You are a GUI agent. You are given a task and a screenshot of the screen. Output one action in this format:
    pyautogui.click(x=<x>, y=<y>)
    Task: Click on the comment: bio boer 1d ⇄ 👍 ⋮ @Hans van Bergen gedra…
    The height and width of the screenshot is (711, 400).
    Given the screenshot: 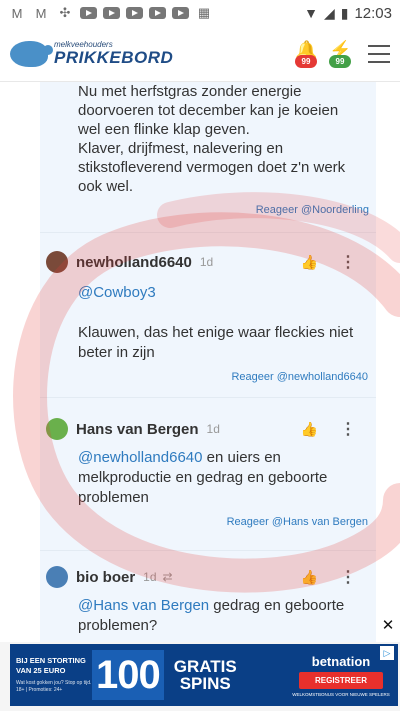 What is the action you would take?
    pyautogui.click(x=208, y=599)
    